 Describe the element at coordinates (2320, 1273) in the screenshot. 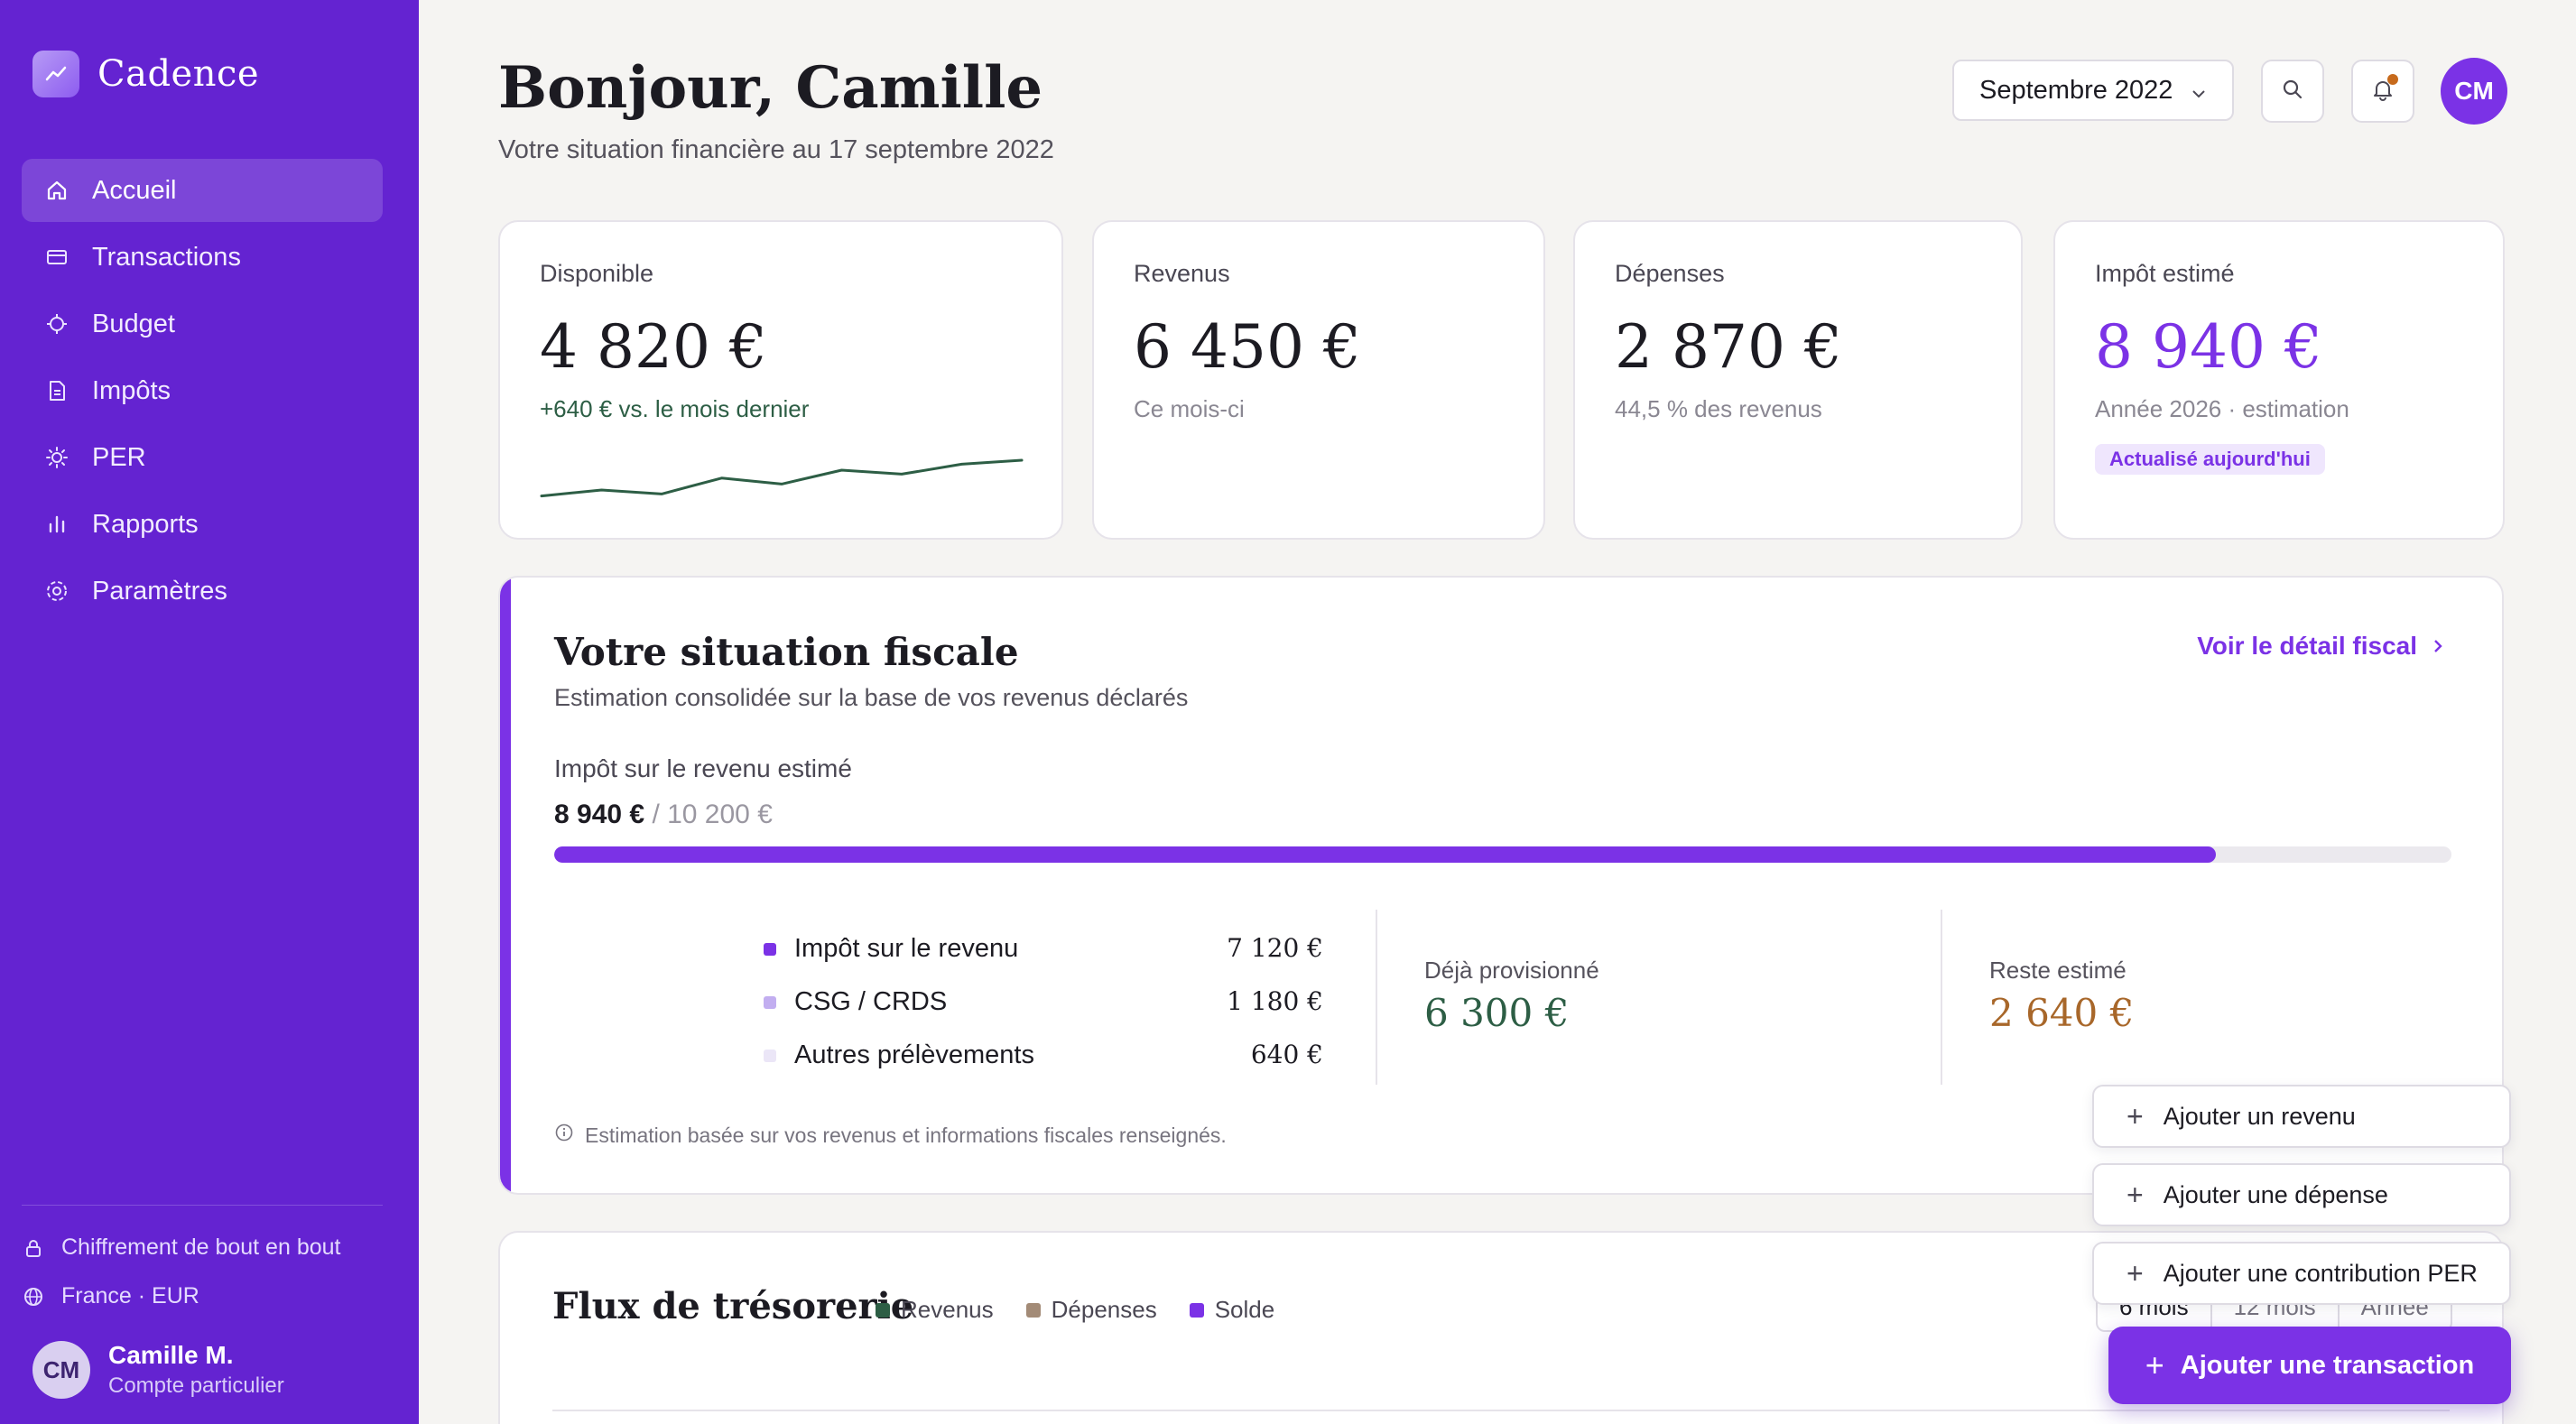

I see `action-label: Ajouter une contribution PER` at that location.